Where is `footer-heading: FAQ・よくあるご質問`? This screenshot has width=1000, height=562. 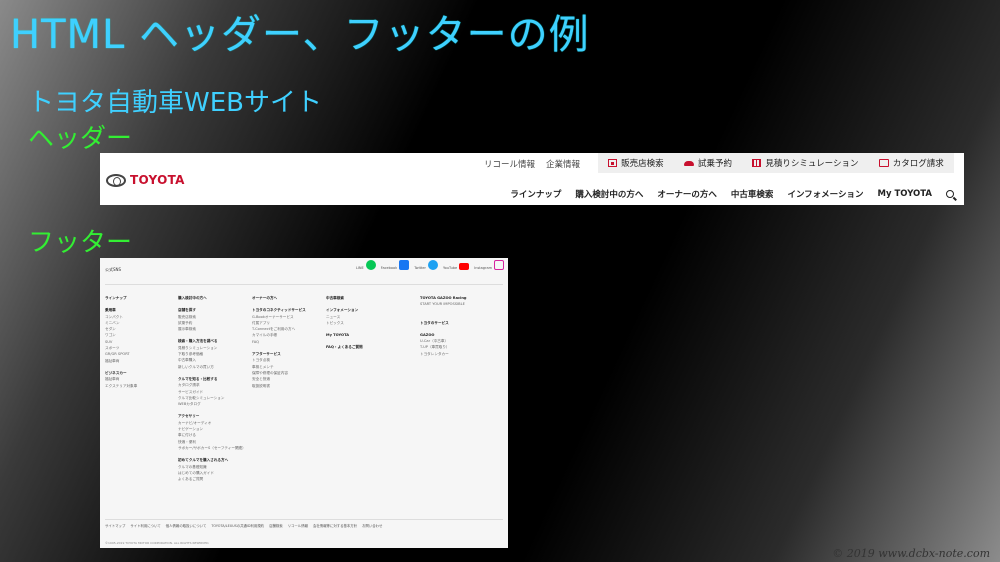
footer-heading: FAQ・よくあるご質問 is located at coordinates (362, 347).